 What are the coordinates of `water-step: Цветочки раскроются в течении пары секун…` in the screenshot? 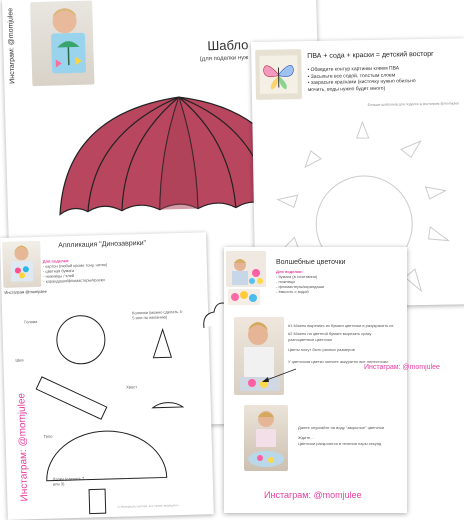 It's located at (340, 443).